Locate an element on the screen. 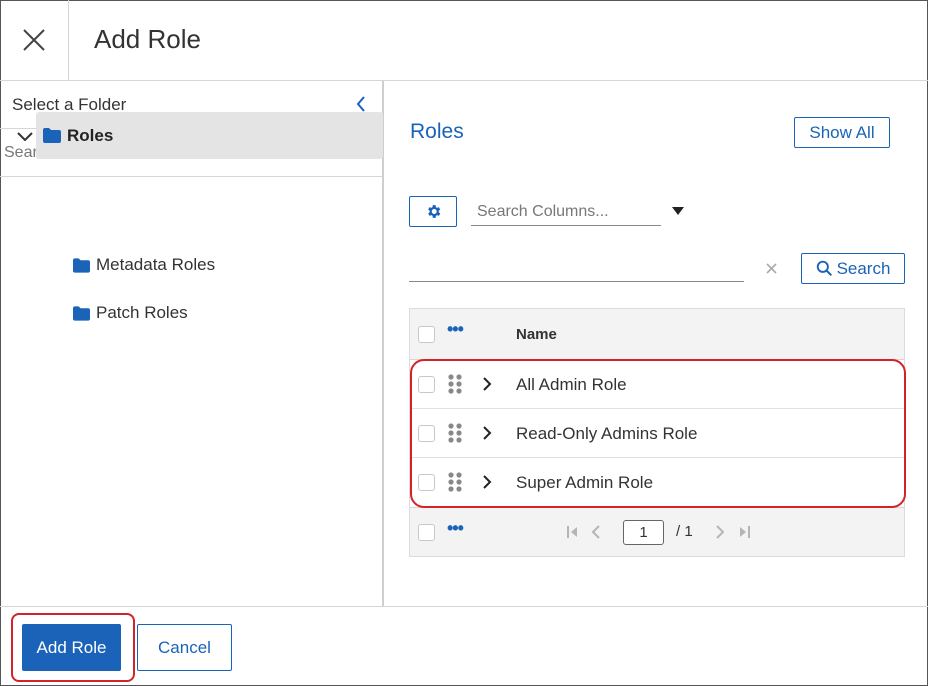  chevron-down-icon is located at coordinates (25, 136).